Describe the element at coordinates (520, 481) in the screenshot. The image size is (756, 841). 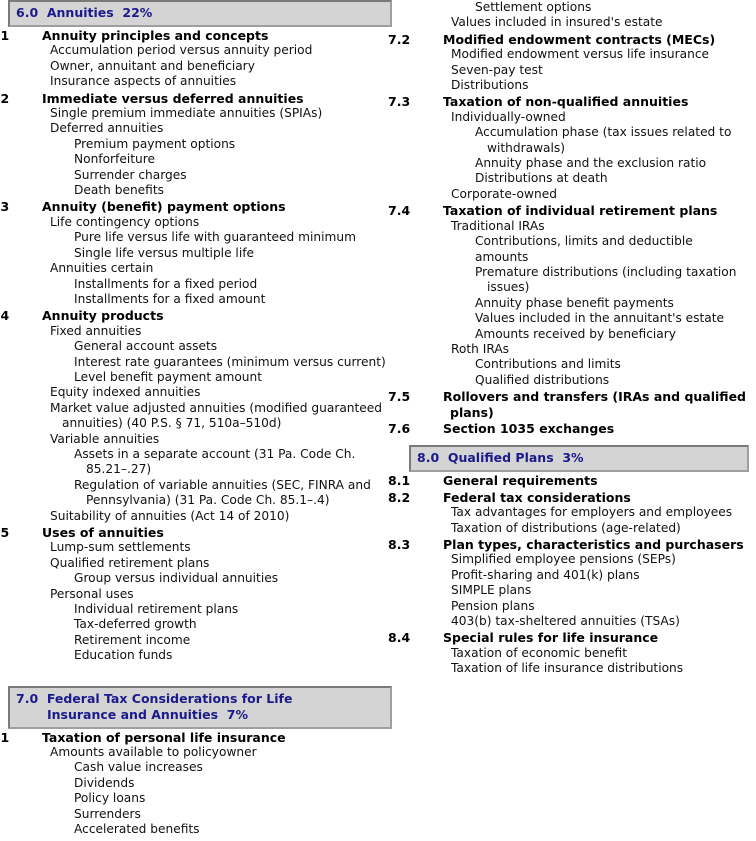
I see `subsection-title: General requirements` at that location.